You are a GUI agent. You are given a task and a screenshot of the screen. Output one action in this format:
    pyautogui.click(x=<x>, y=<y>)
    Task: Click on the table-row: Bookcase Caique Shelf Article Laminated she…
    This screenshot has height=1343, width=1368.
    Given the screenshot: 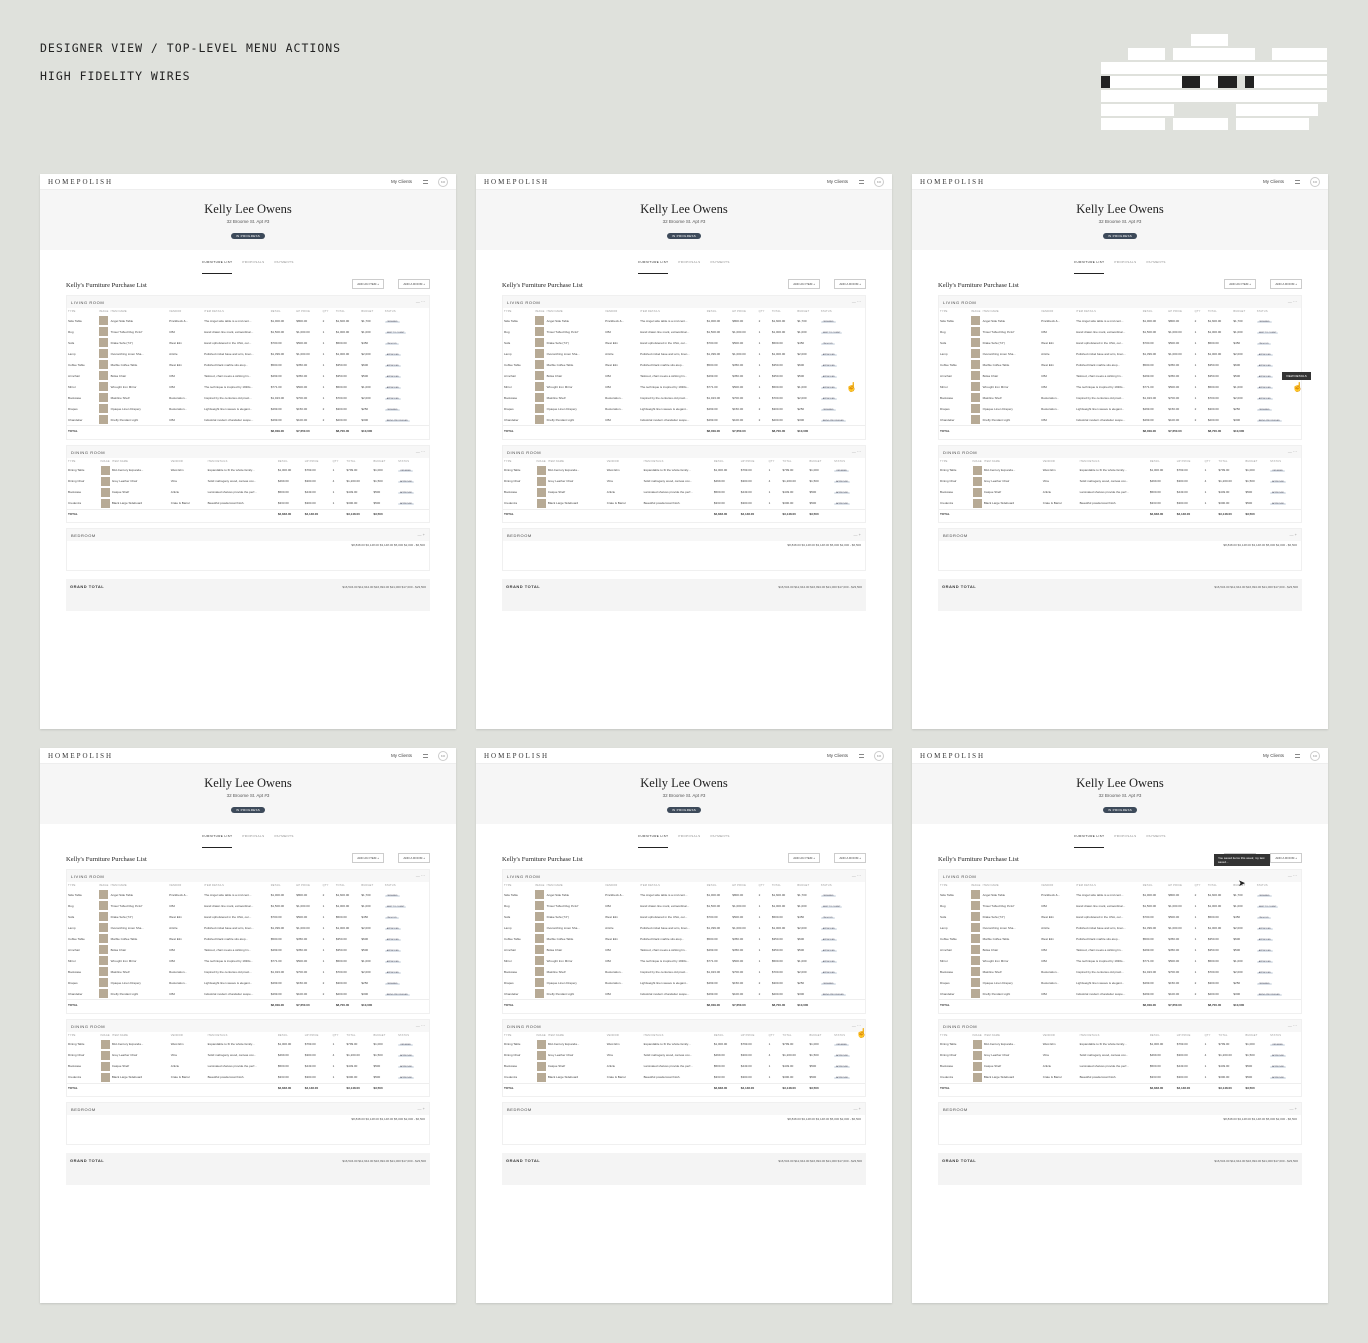 What is the action you would take?
    pyautogui.click(x=1120, y=1066)
    